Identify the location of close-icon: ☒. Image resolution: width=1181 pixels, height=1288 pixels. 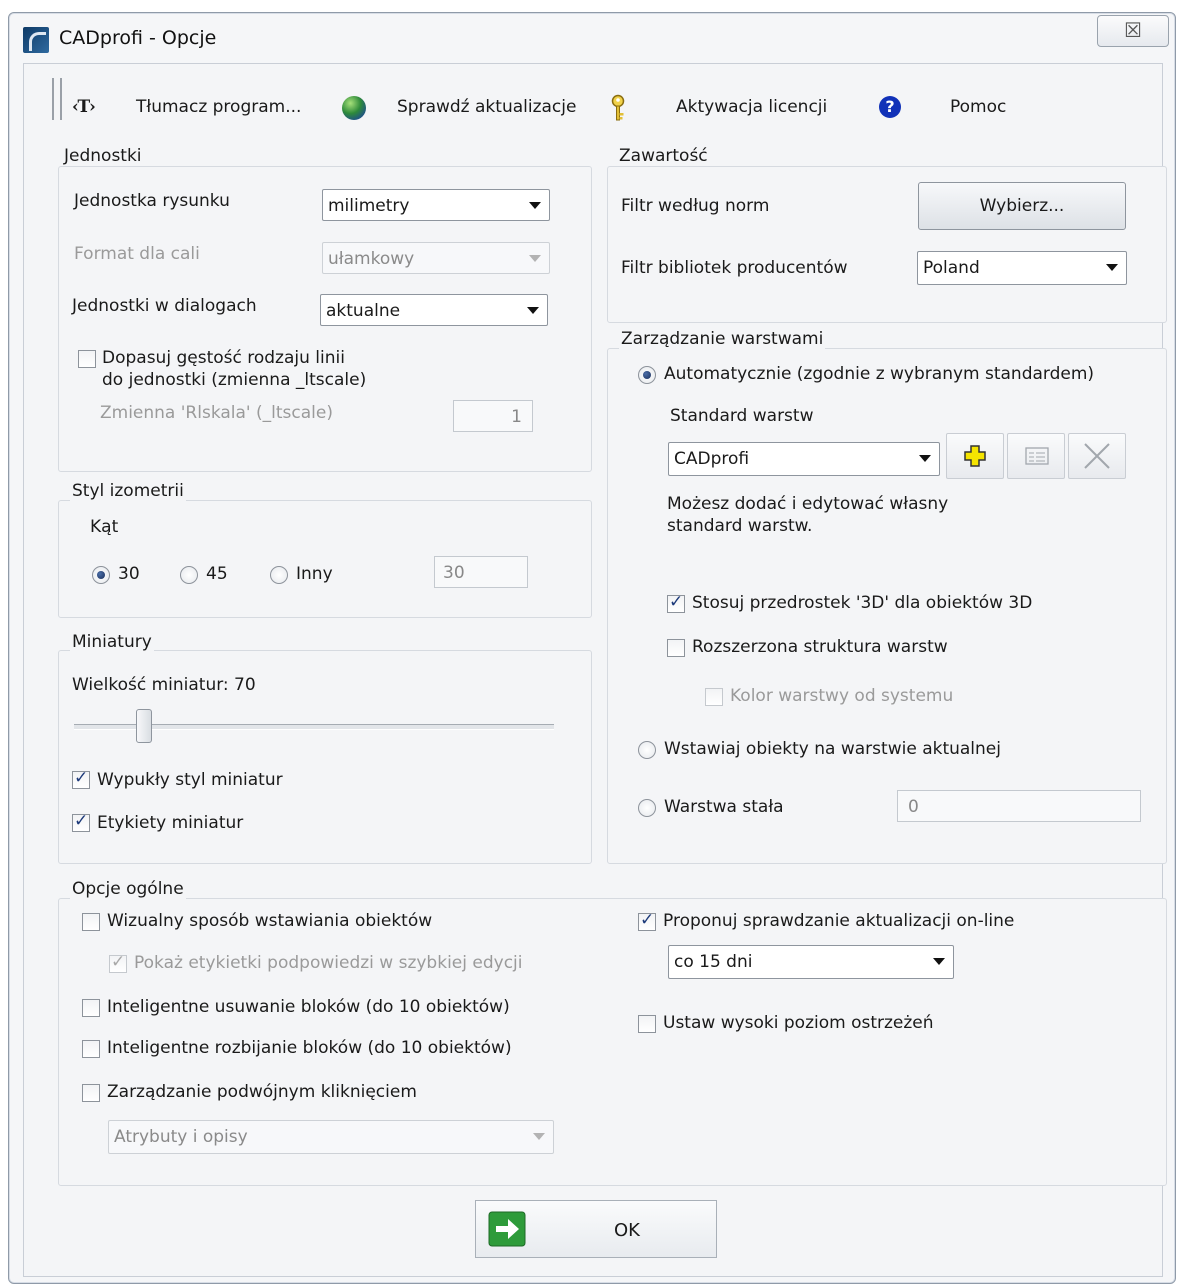
(1133, 30).